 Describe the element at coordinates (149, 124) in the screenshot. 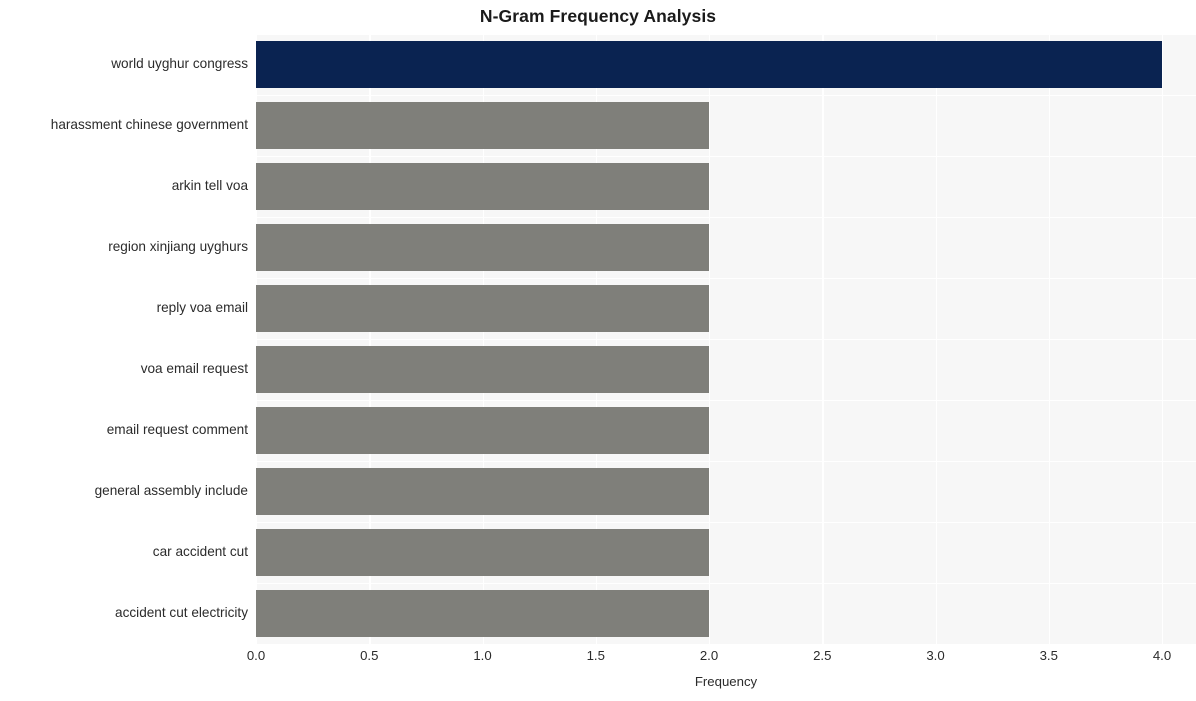

I see `y-axis-tick-label: harassment chinese government` at that location.